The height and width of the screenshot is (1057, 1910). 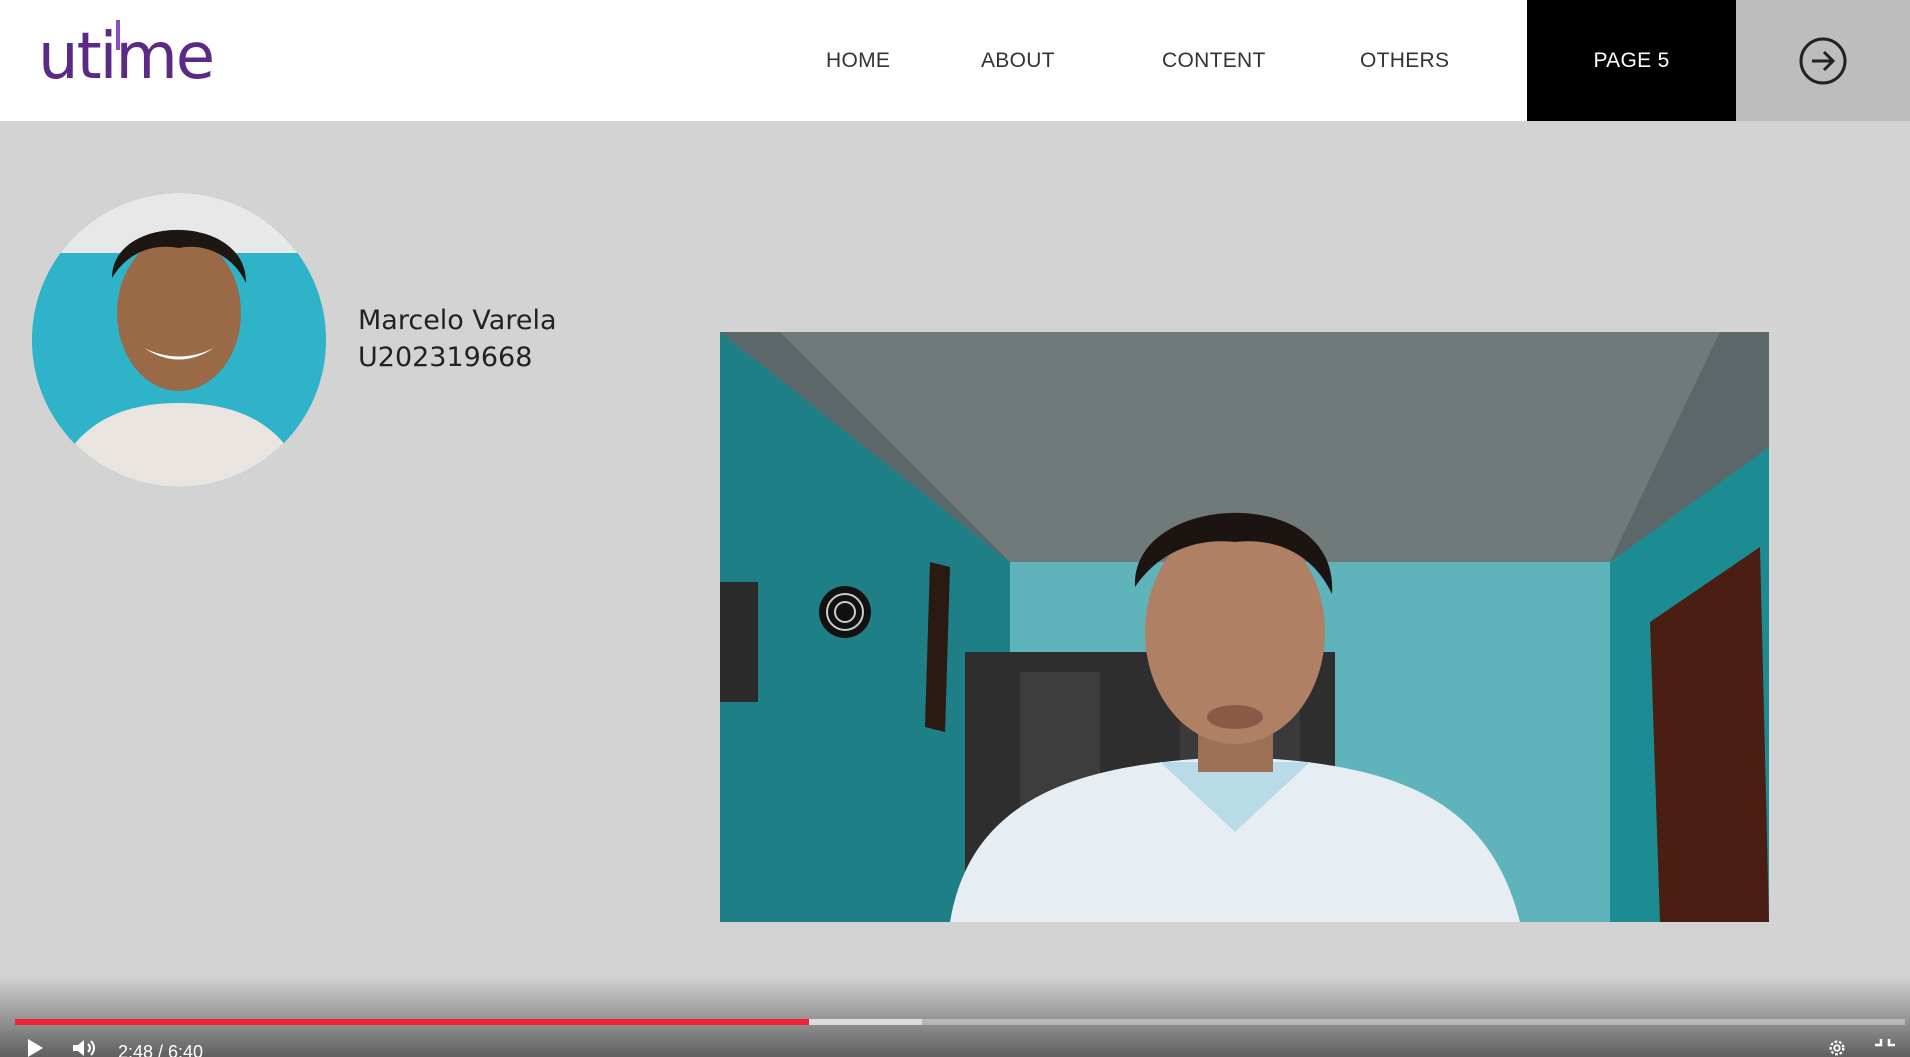 I want to click on nav-page-5-label: PAGE 5, so click(x=1631, y=60).